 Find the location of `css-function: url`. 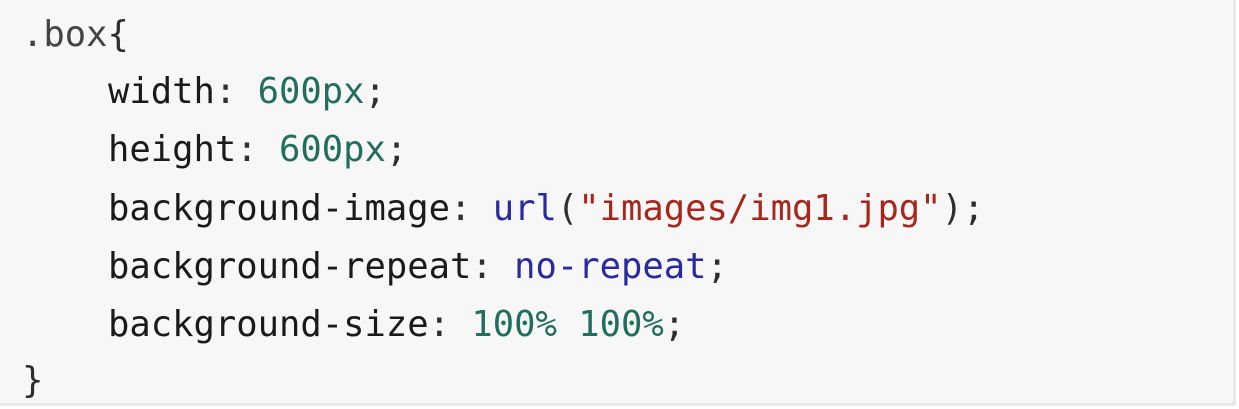

css-function: url is located at coordinates (524, 208).